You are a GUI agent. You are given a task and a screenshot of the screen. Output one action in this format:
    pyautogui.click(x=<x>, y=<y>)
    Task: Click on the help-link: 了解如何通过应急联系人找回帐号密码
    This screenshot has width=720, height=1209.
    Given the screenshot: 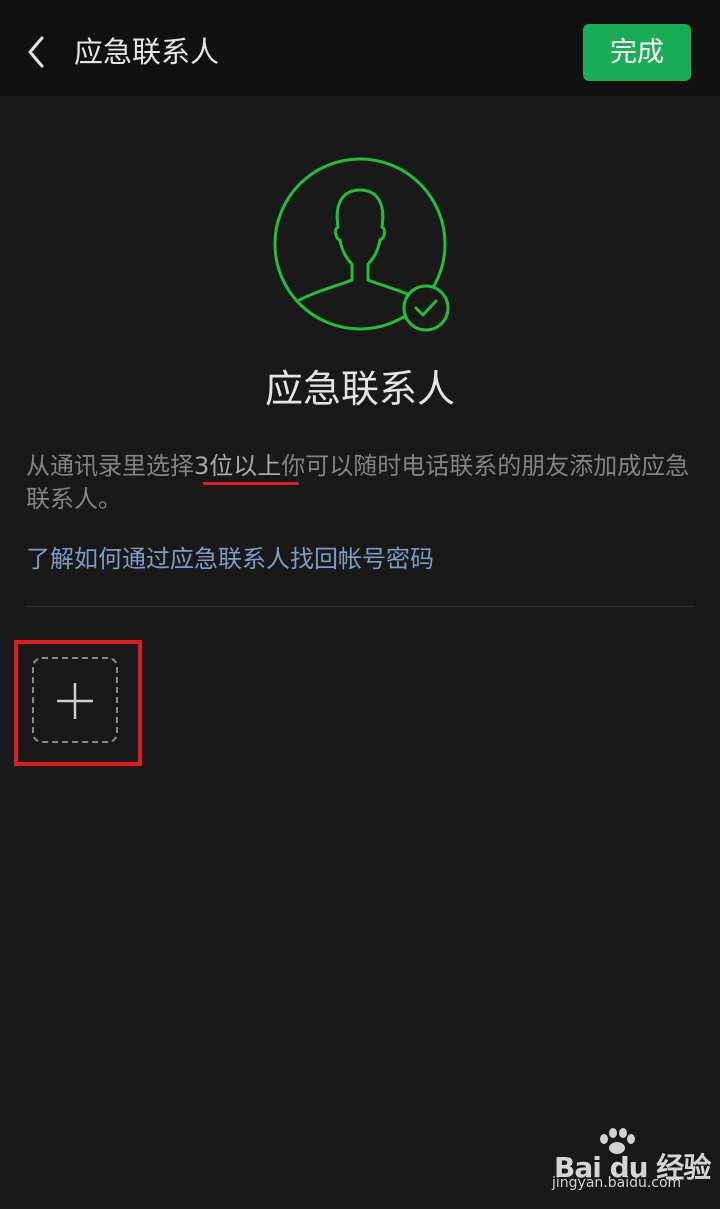 What is the action you would take?
    pyautogui.click(x=230, y=559)
    